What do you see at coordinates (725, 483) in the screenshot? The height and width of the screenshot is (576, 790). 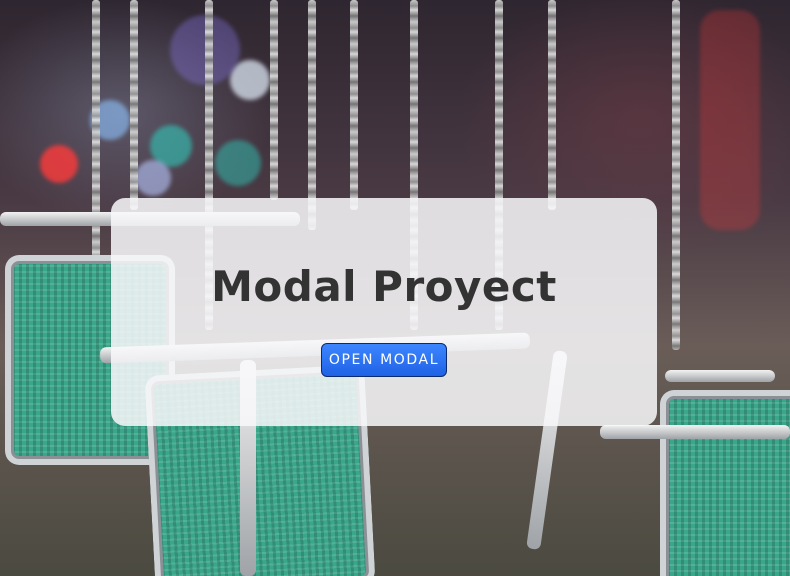 I see `swing-seat` at bounding box center [725, 483].